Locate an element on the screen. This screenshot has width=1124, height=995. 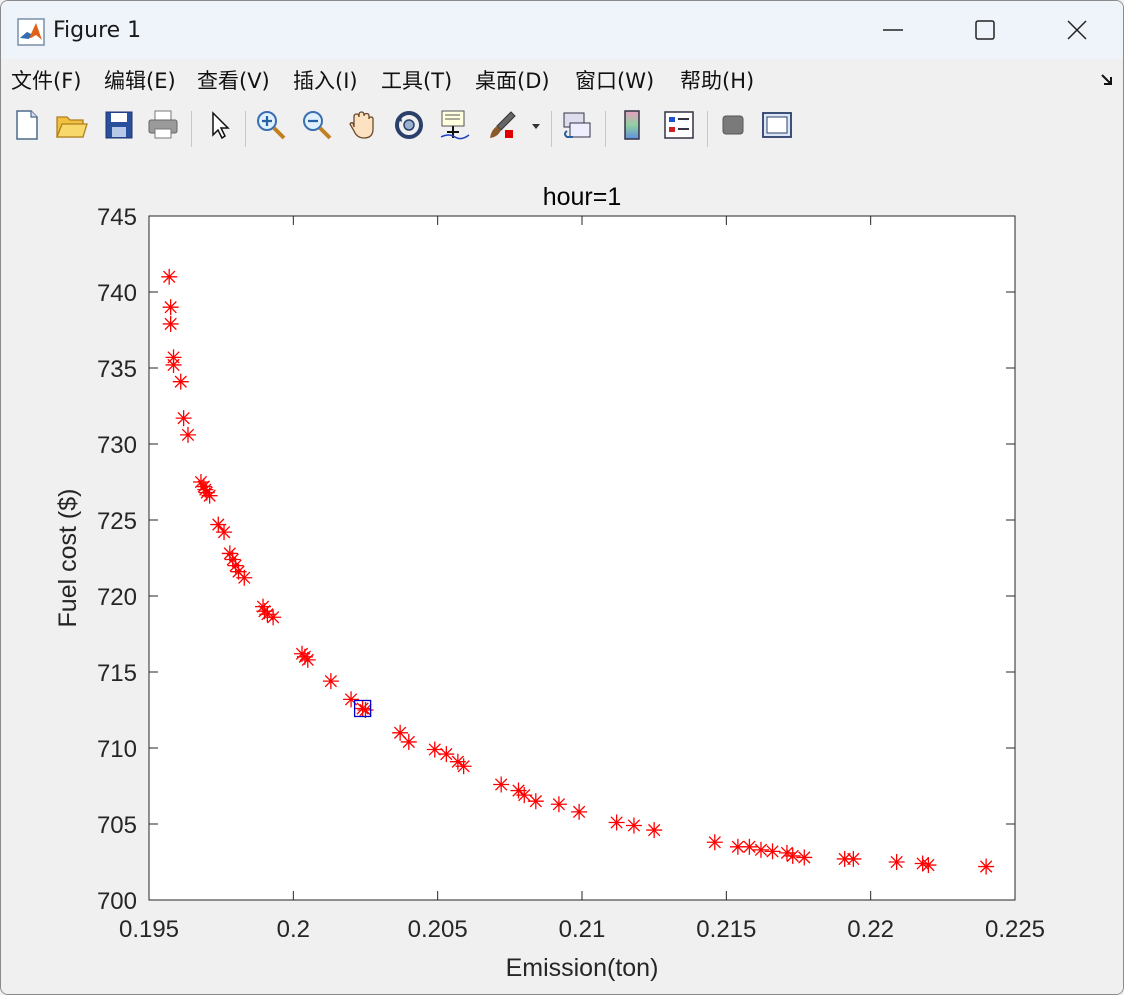
rotate-3d-icon is located at coordinates (409, 125).